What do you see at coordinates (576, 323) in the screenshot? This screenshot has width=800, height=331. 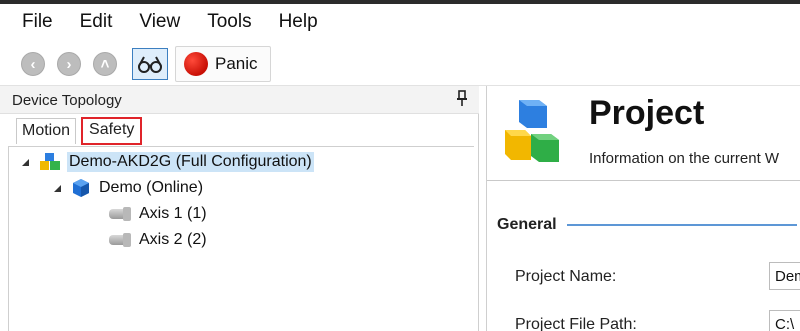 I see `project-file-path-label: Project File Path:` at bounding box center [576, 323].